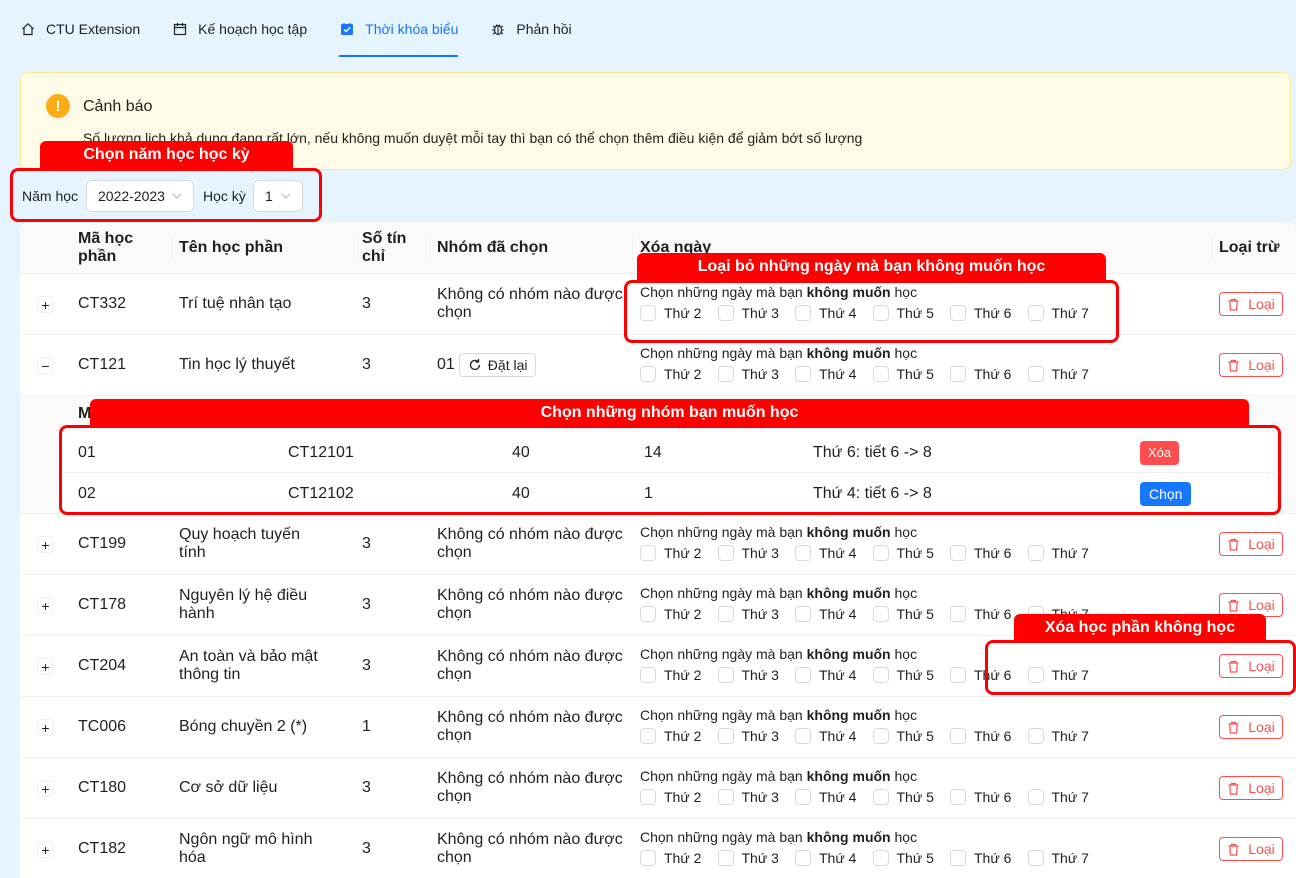  I want to click on term-select: 1, so click(278, 196).